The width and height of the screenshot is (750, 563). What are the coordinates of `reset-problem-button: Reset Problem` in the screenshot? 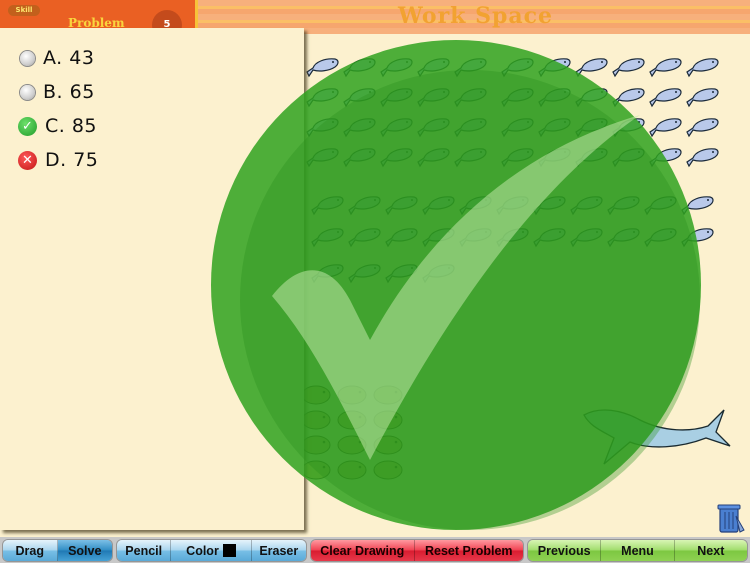 It's located at (468, 550).